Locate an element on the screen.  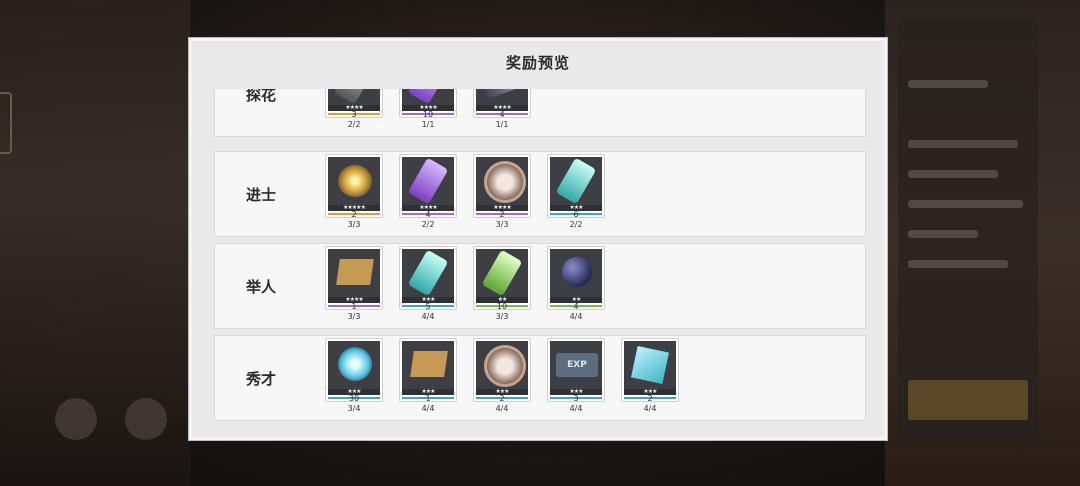
item-claim-count: 3/4 is located at coordinates (354, 408).